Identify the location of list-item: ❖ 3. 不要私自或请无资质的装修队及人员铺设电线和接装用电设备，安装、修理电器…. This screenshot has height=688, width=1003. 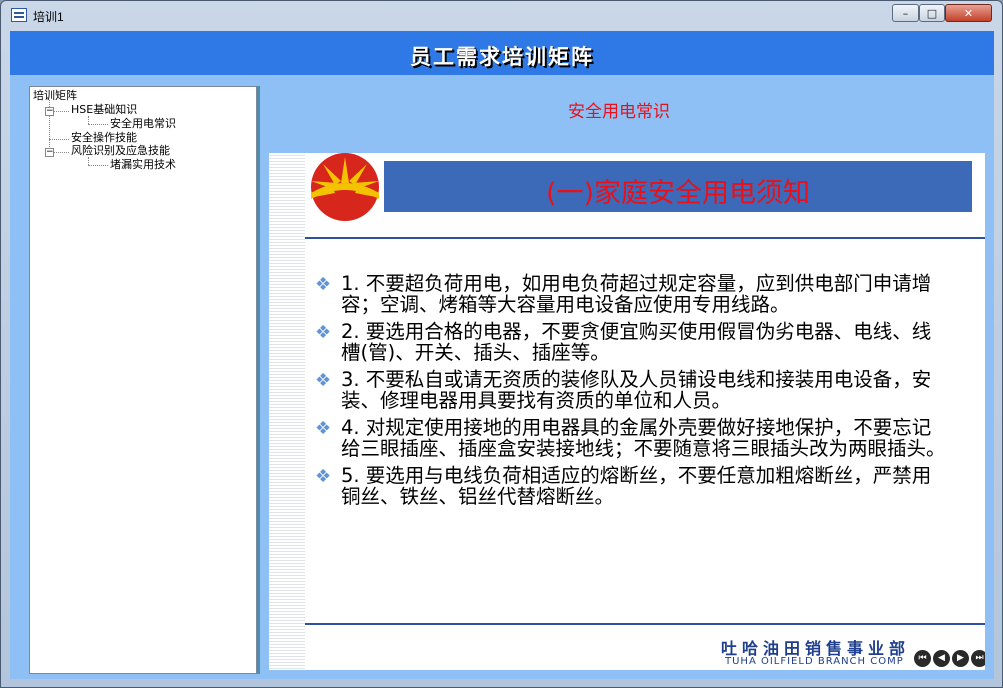
(629, 390).